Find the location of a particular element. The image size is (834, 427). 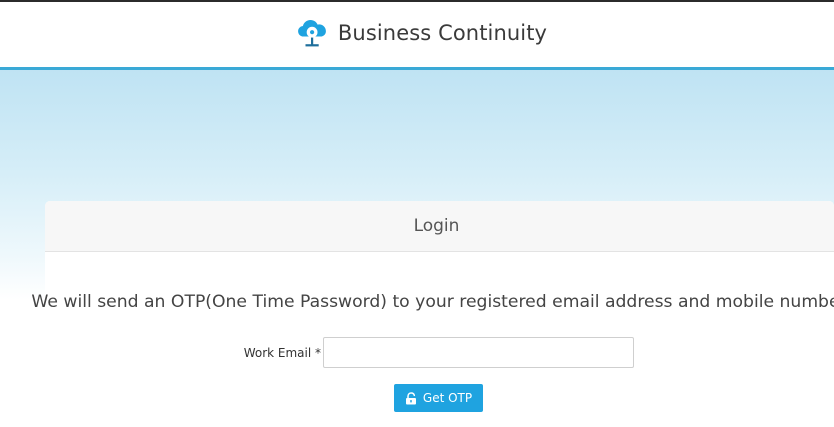

work-email-row: Work Email * is located at coordinates (417, 353).